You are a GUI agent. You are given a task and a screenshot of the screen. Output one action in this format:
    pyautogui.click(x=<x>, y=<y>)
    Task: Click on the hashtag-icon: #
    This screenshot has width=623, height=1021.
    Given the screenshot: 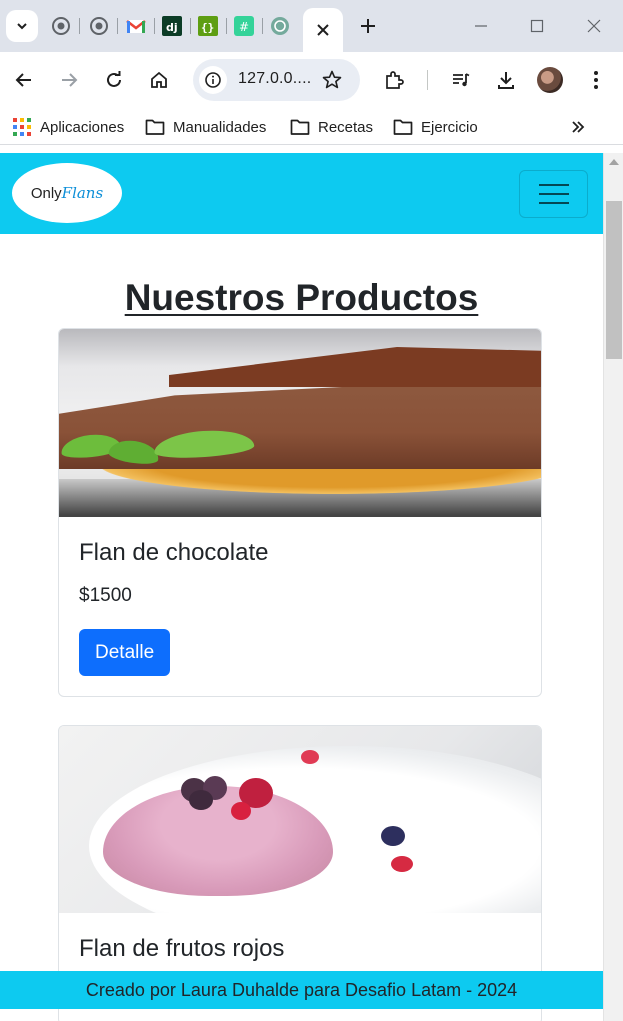 What is the action you would take?
    pyautogui.click(x=244, y=26)
    